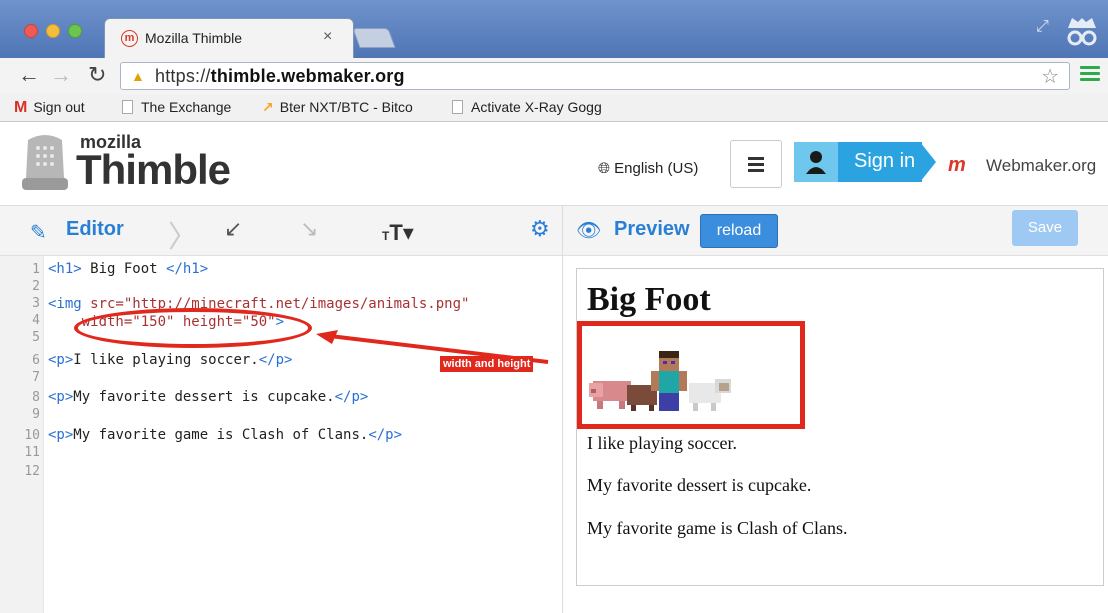 This screenshot has height=613, width=1108. What do you see at coordinates (337, 107) in the screenshot?
I see `bookmark-bter: ↗ Bter NXT/BTC - Bitco` at bounding box center [337, 107].